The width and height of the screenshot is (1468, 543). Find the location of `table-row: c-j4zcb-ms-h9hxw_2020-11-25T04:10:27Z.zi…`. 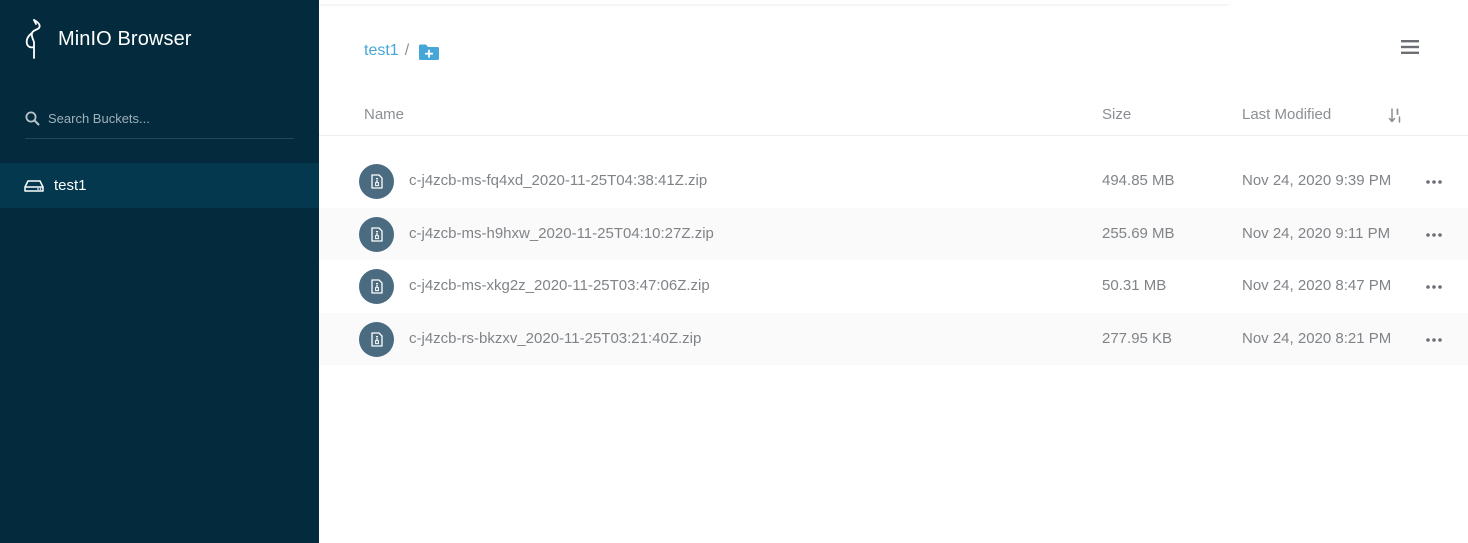

table-row: c-j4zcb-ms-h9hxw_2020-11-25T04:10:27Z.zi… is located at coordinates (893, 233).